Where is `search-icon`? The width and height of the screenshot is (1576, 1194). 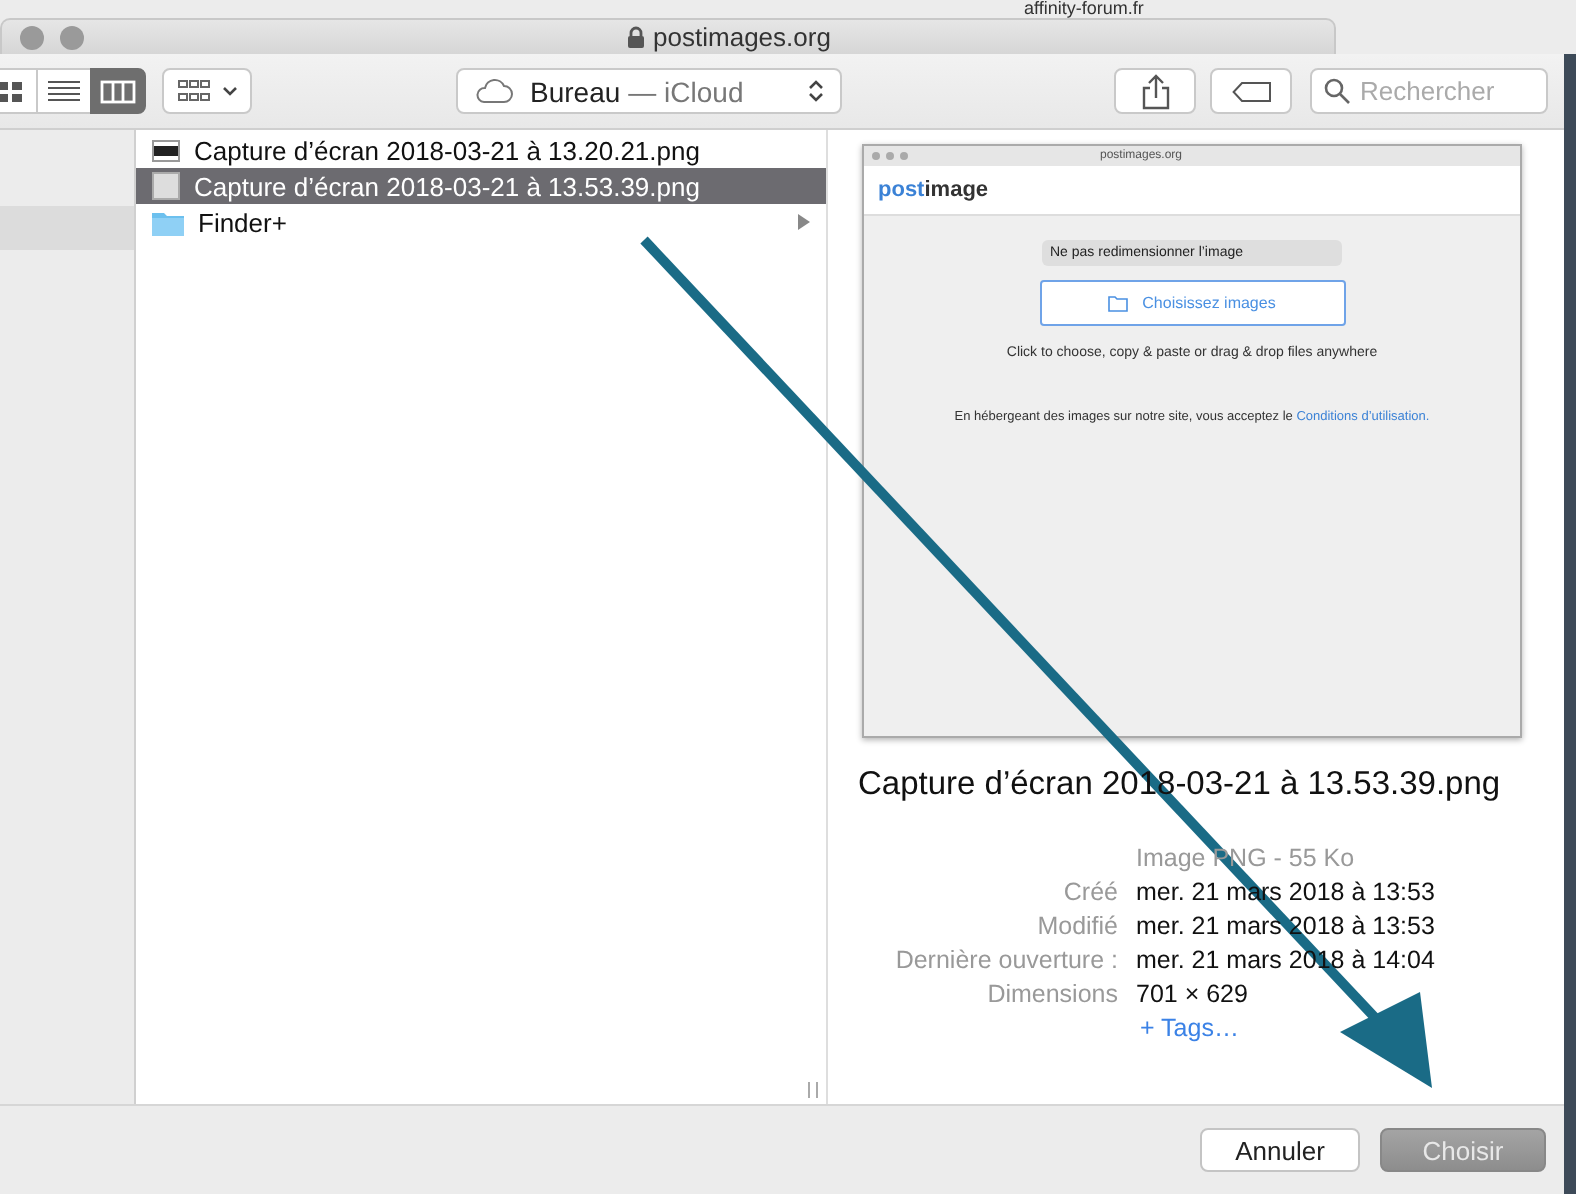
search-icon is located at coordinates (1337, 91).